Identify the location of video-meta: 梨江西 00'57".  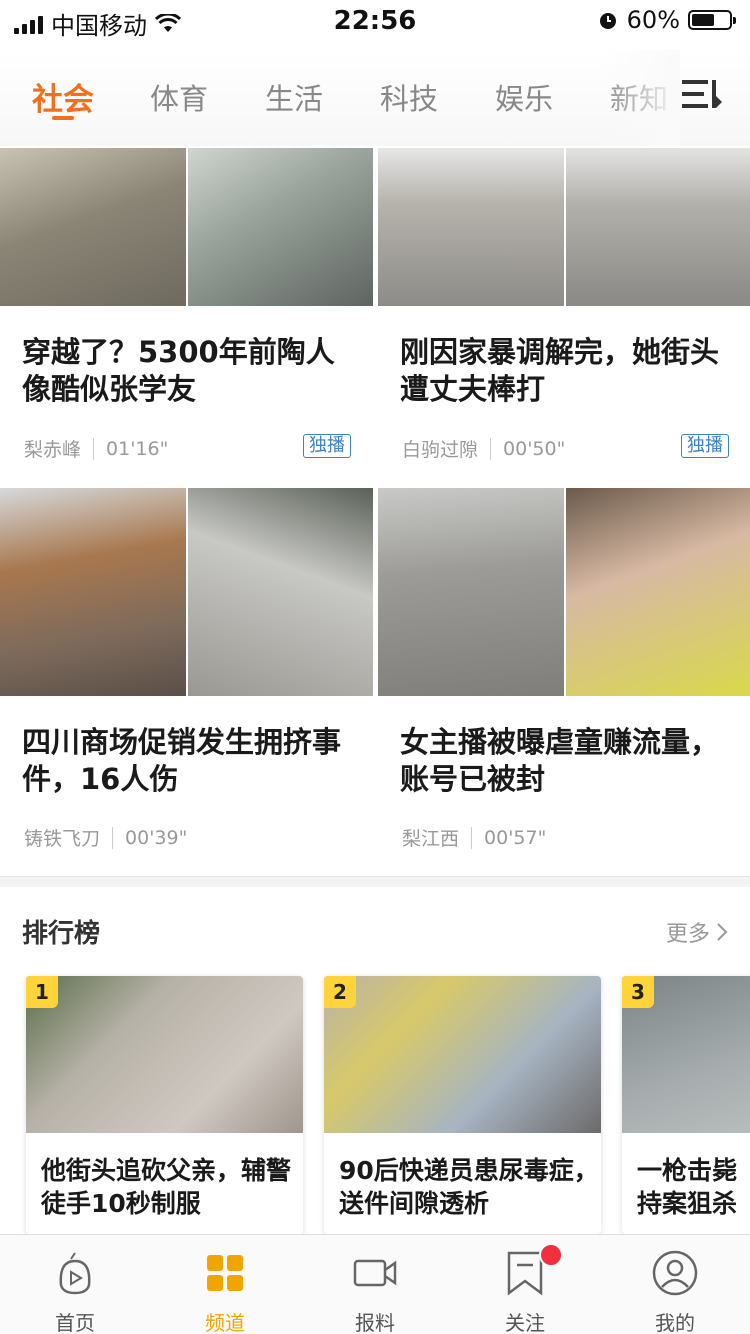
(474, 837).